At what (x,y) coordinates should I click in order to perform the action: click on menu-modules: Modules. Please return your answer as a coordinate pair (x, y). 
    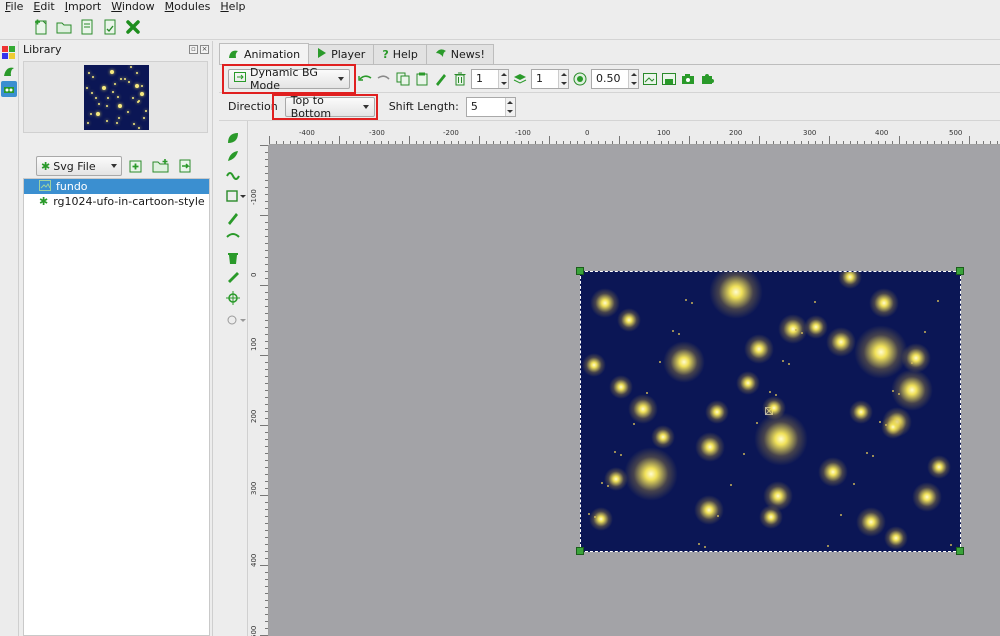
    Looking at the image, I should click on (188, 7).